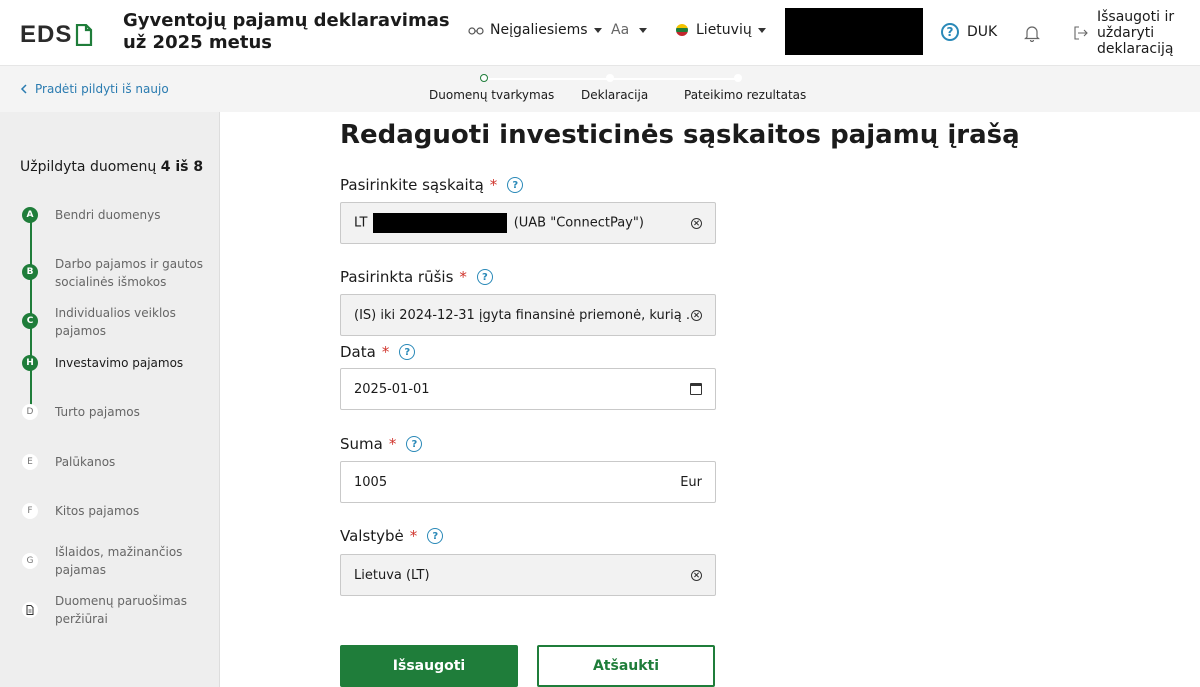  I want to click on restart-link: Pradėti pildyti iš naujo, so click(94, 89).